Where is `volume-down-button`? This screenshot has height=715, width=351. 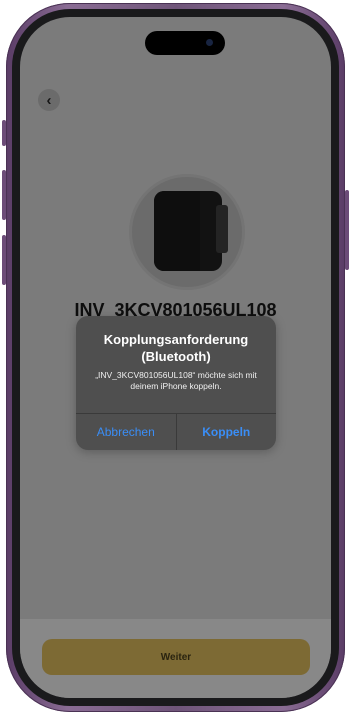 volume-down-button is located at coordinates (4, 260).